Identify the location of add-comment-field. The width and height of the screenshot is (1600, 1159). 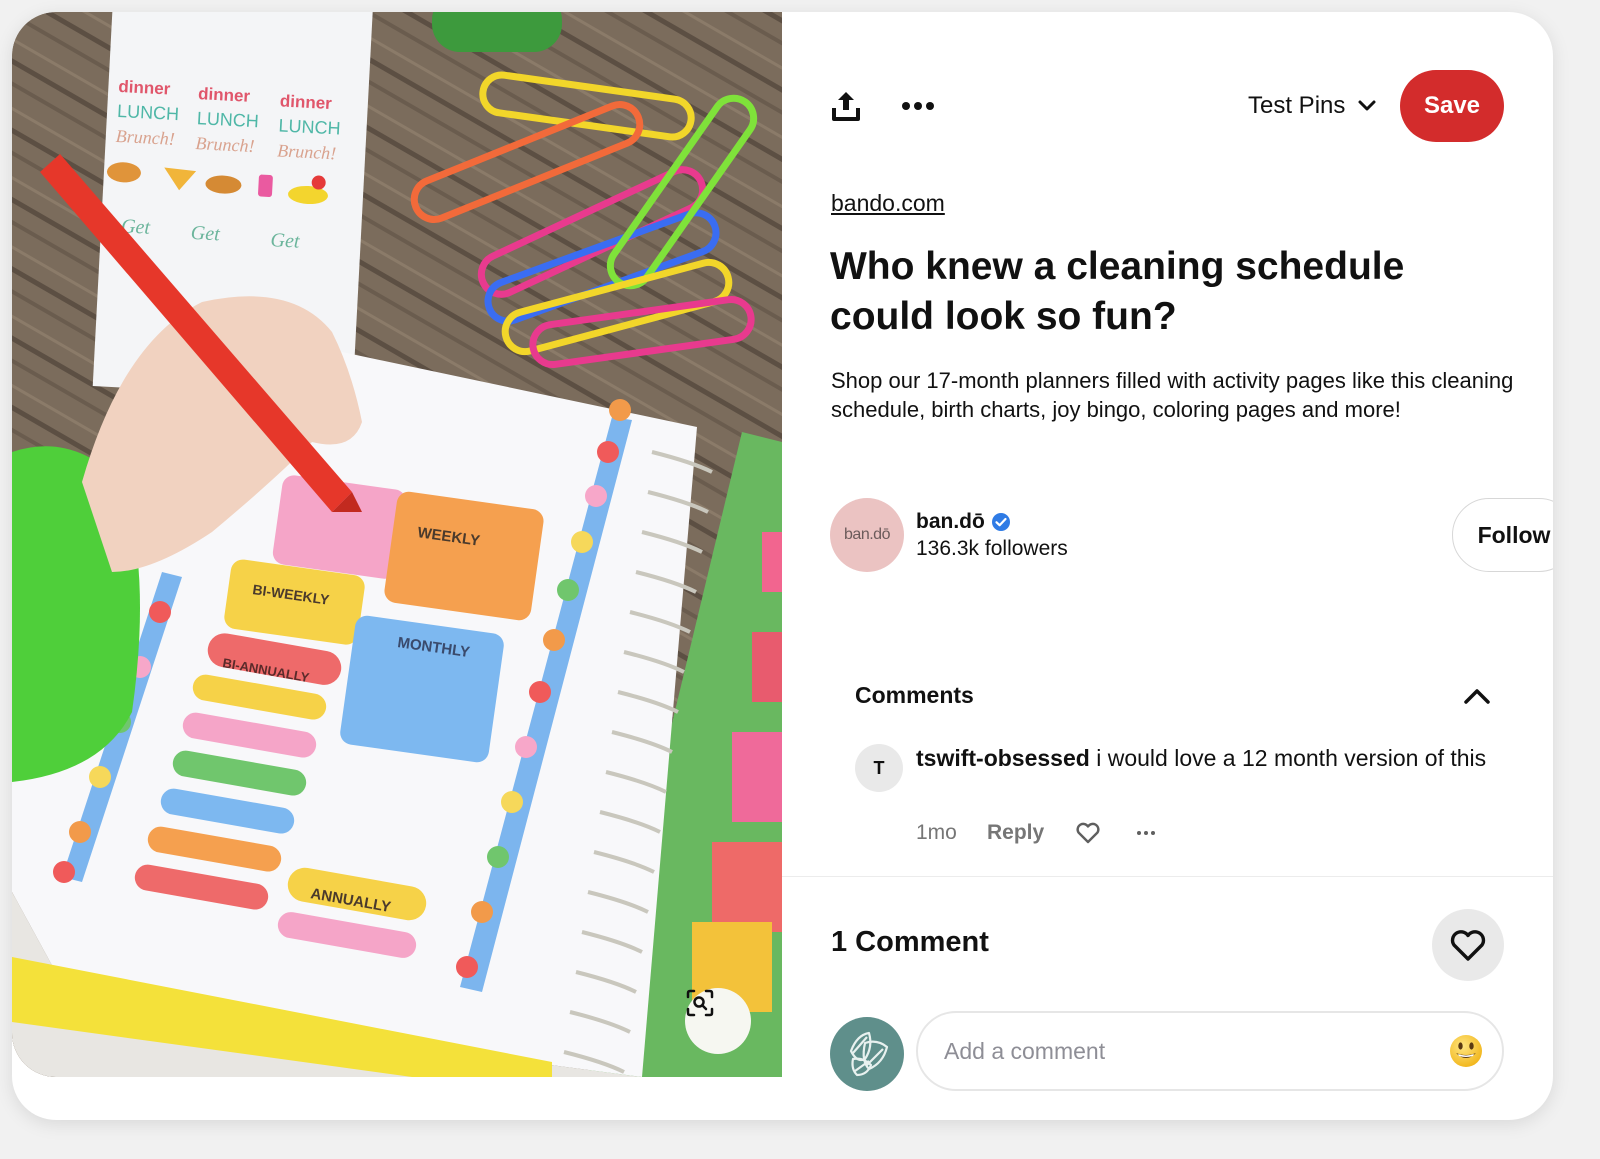
(1210, 1051).